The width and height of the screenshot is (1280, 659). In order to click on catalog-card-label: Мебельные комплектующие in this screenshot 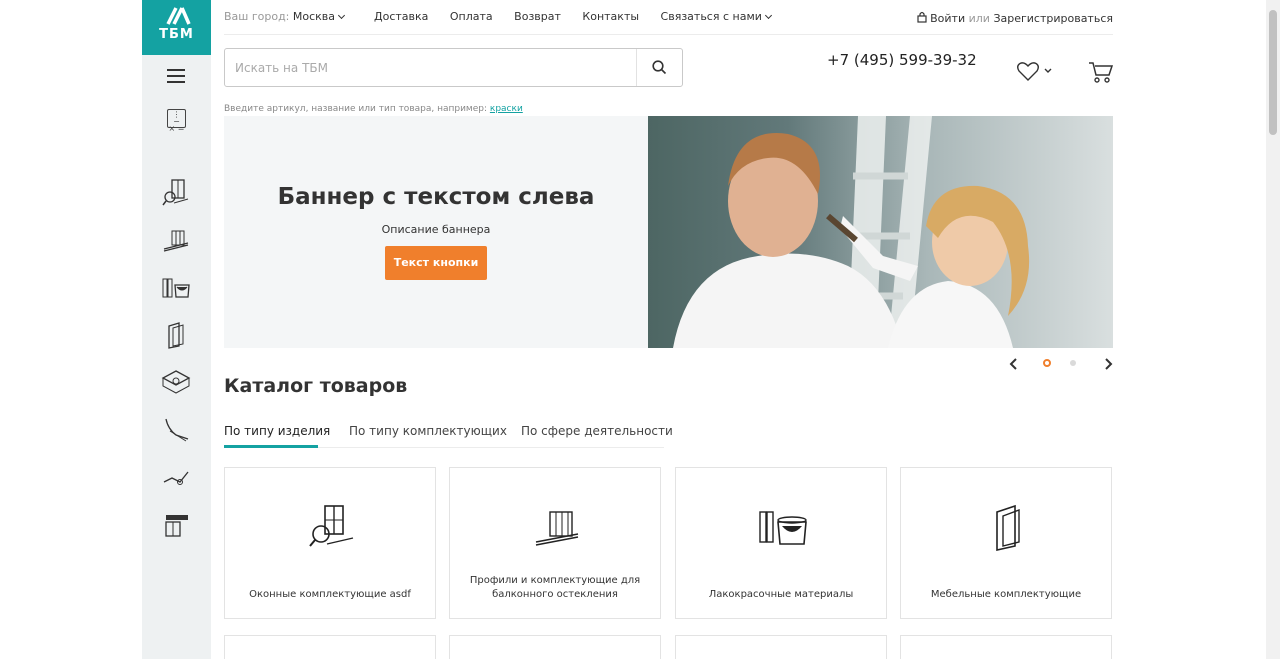, I will do `click(1006, 594)`.